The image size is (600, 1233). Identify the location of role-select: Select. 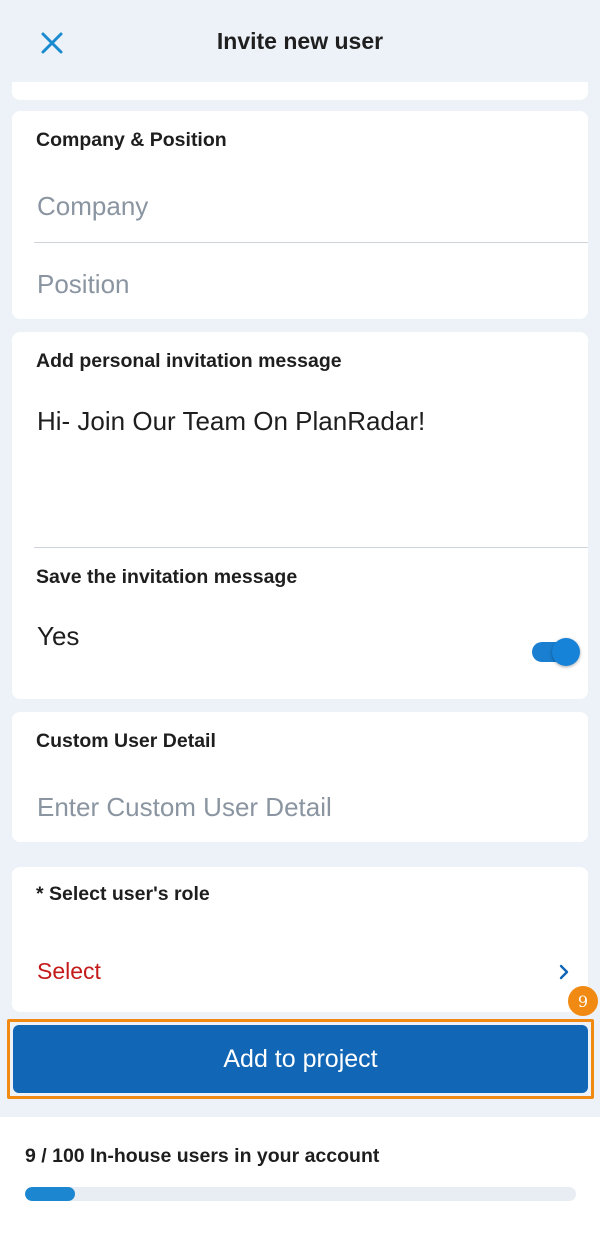
(69, 971).